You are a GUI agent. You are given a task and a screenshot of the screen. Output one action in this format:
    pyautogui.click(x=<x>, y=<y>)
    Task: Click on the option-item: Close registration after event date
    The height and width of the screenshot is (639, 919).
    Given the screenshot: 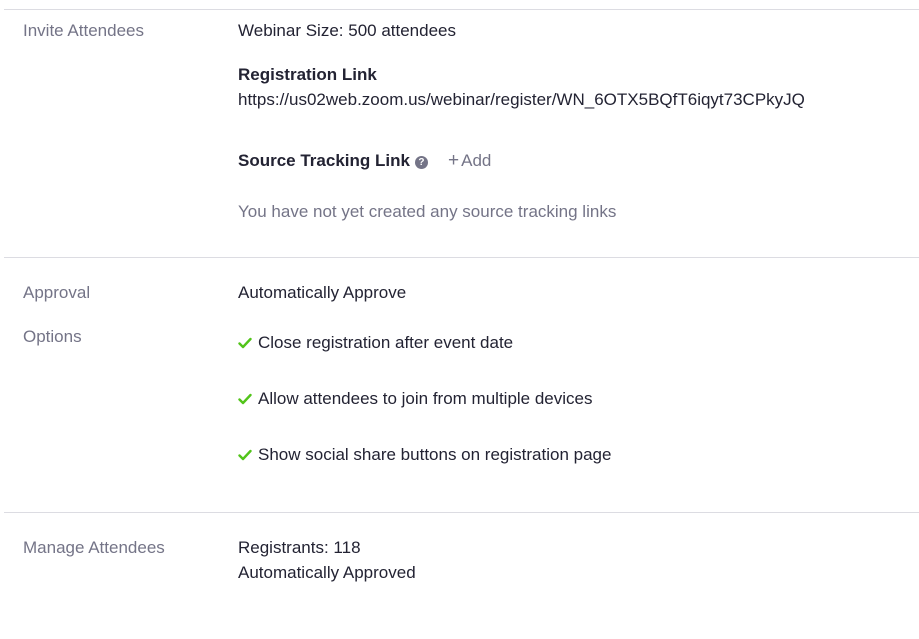 What is the action you would take?
    pyautogui.click(x=375, y=343)
    